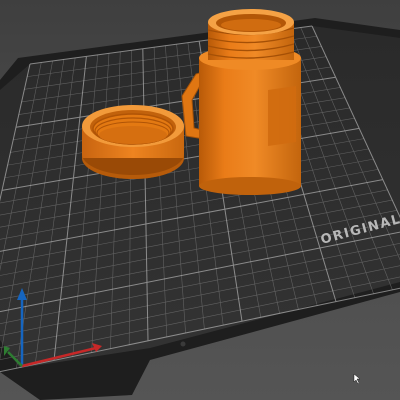 The width and height of the screenshot is (400, 400). What do you see at coordinates (357, 379) in the screenshot?
I see `mouse-cursor-icon` at bounding box center [357, 379].